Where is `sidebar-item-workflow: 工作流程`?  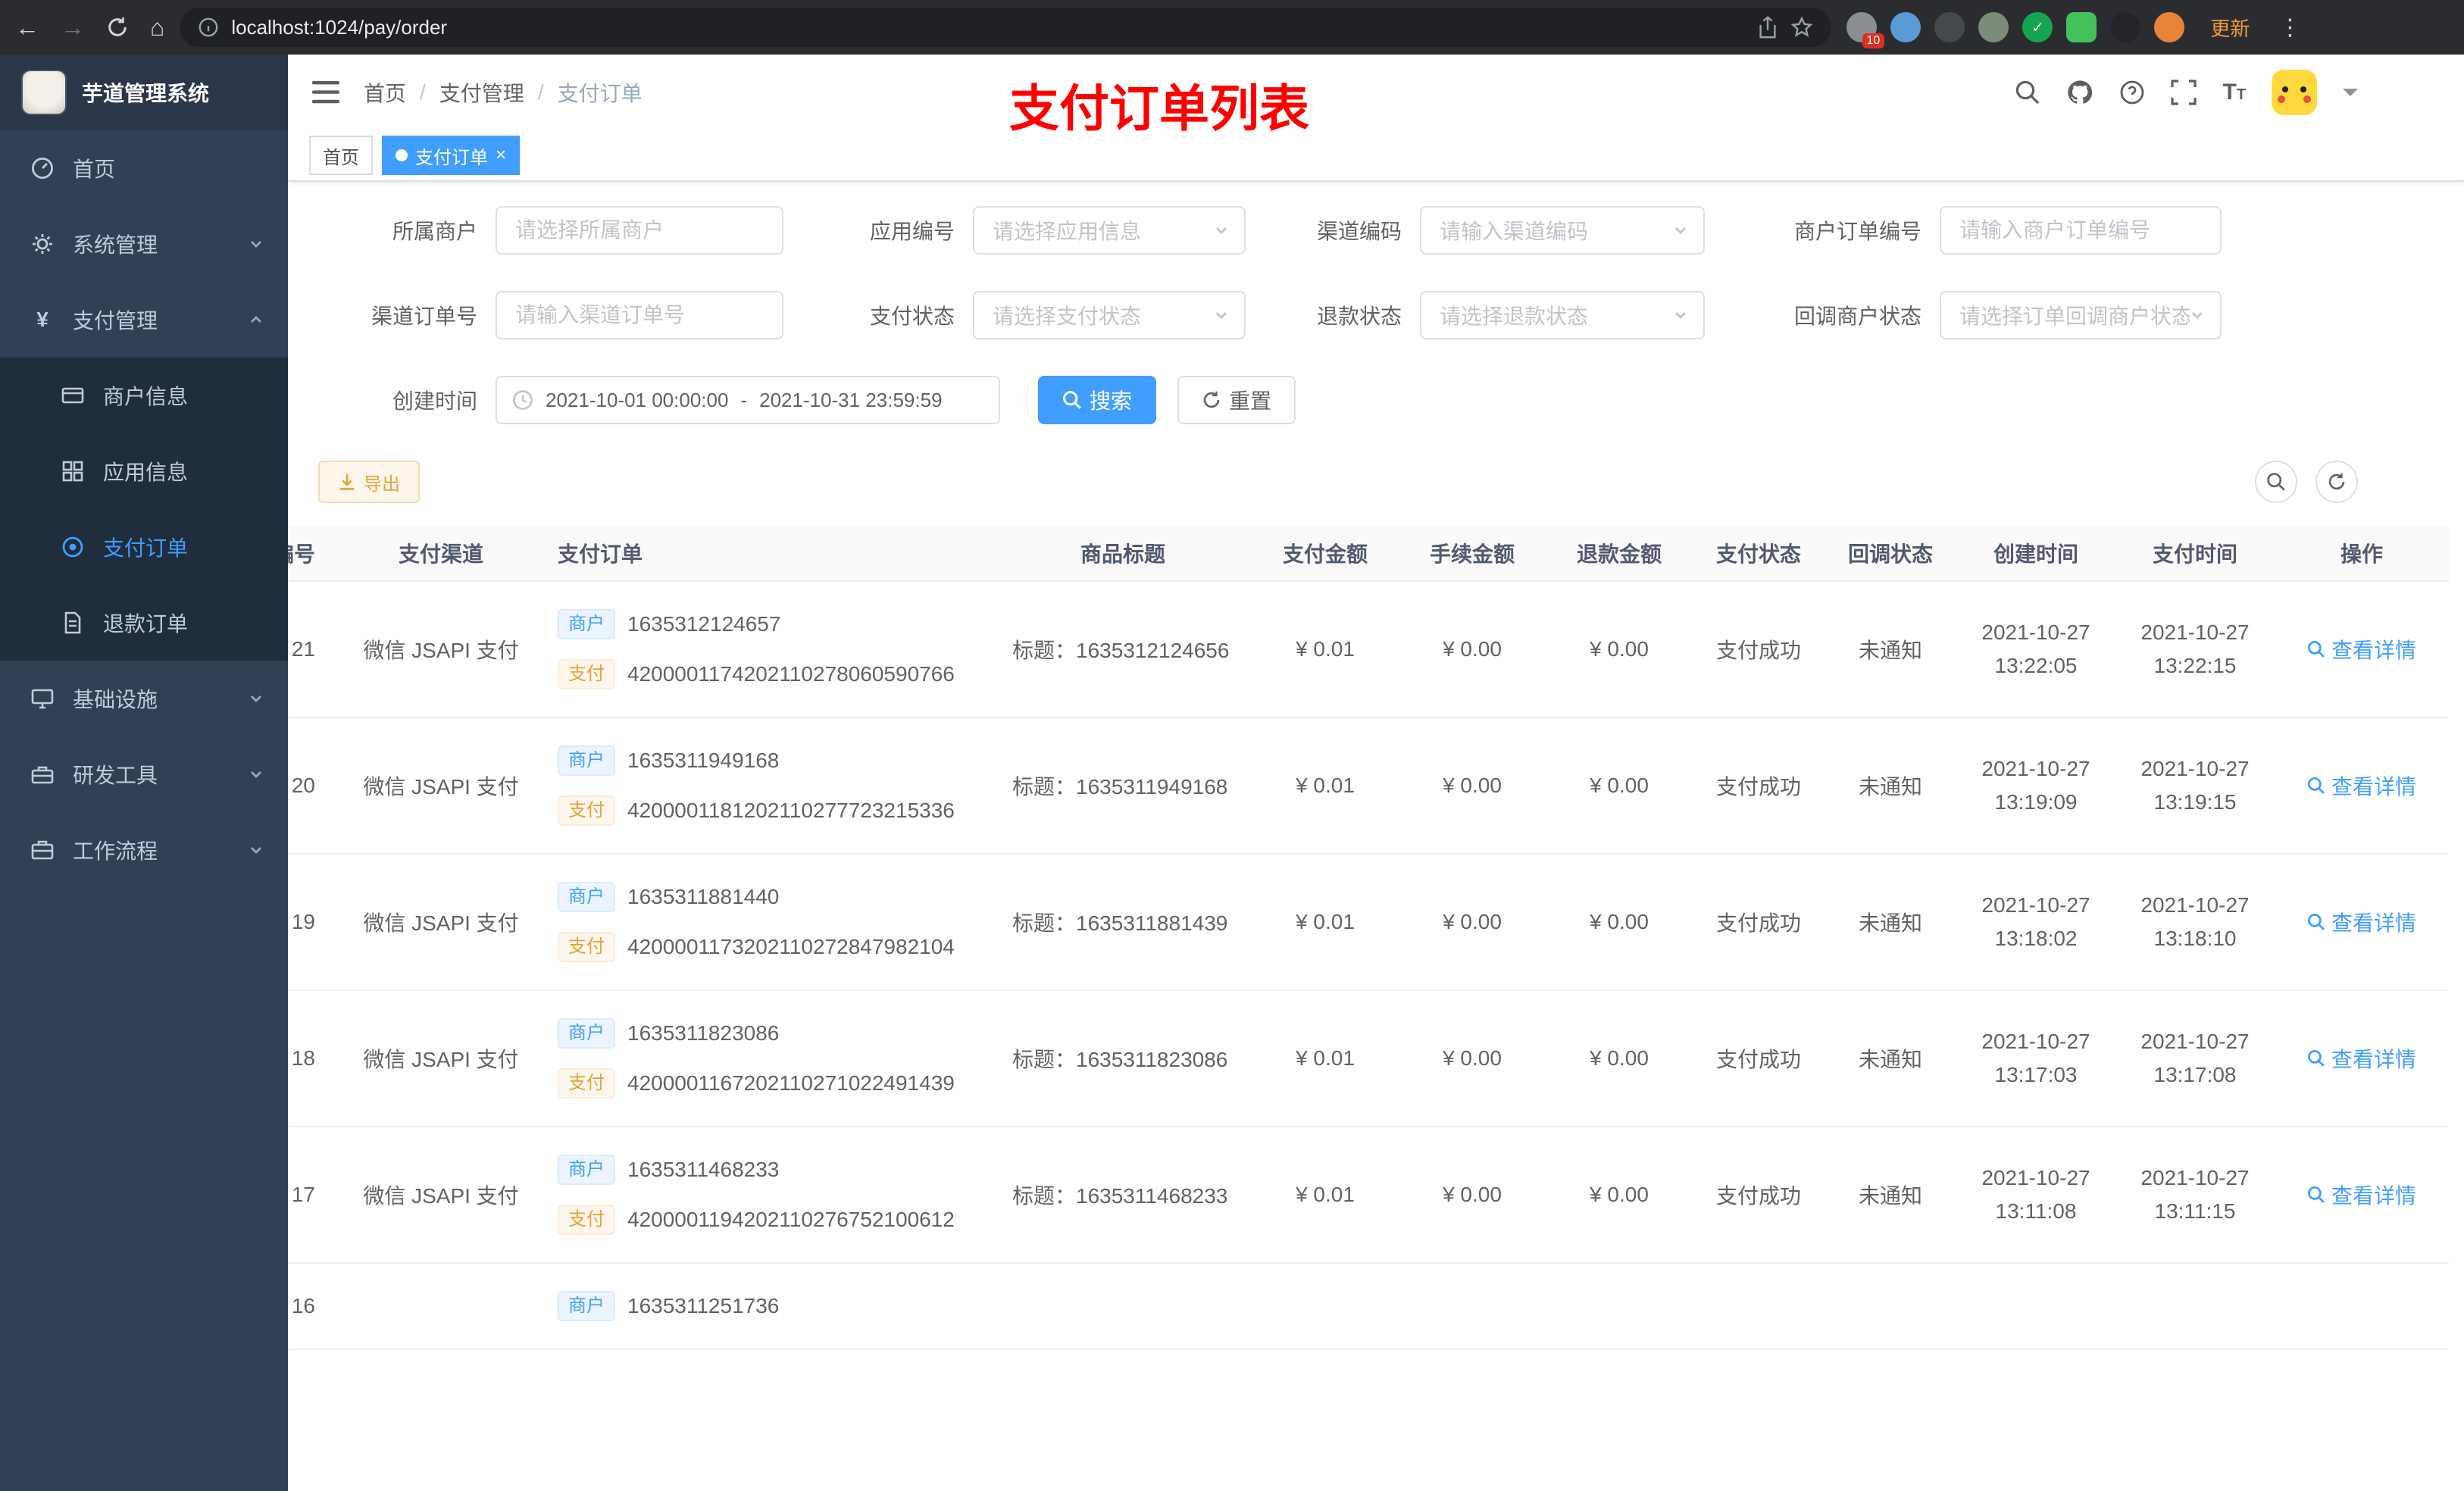
sidebar-item-workflow: 工作流程 is located at coordinates (144, 850).